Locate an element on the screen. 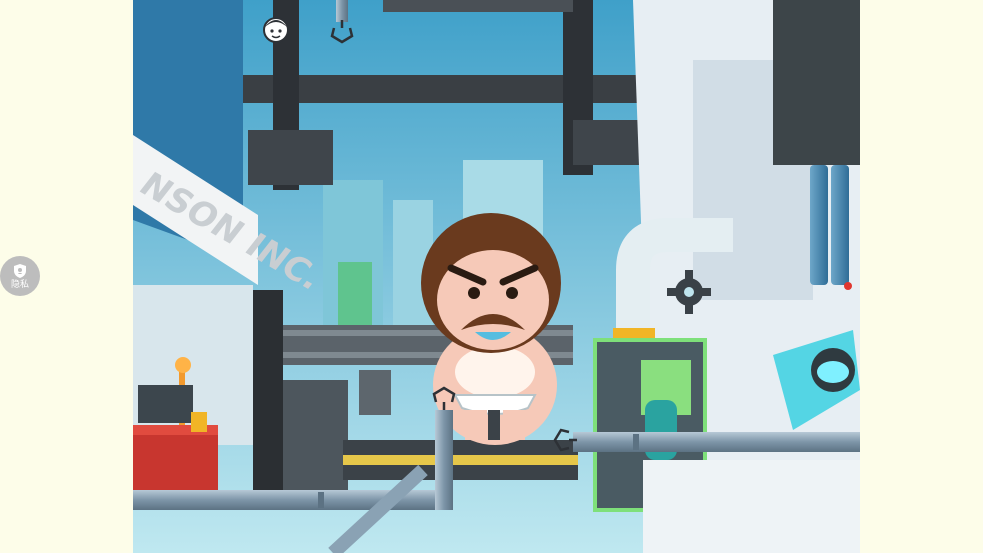 This screenshot has width=983, height=553. right-column is located at coordinates (816, 82).